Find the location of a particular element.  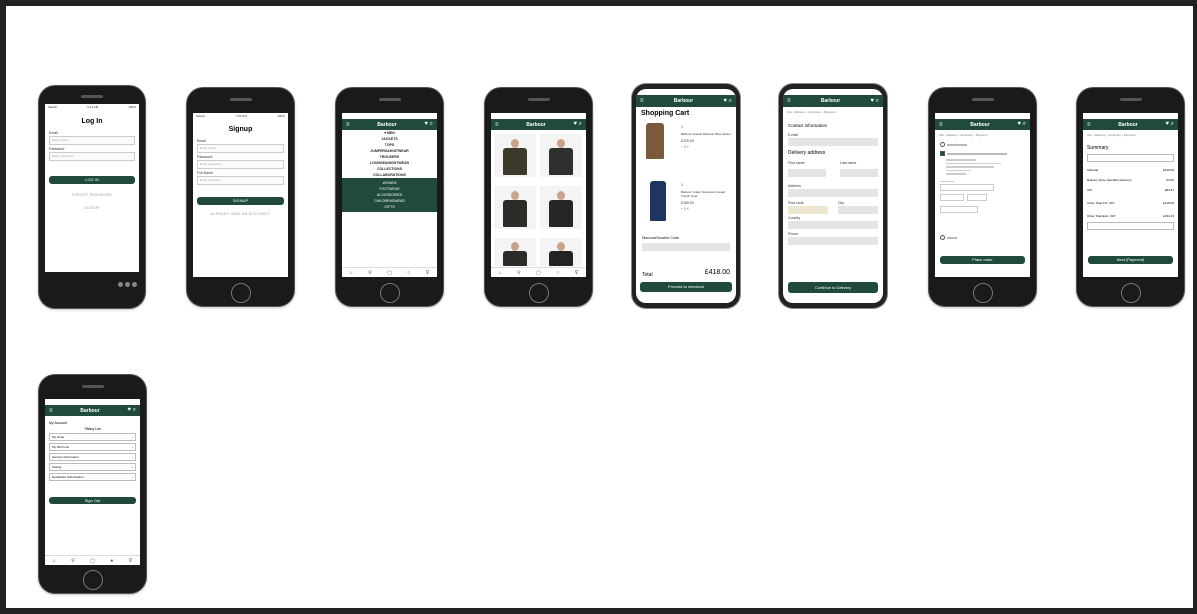

account-row: My Wish List › is located at coordinates (92, 447).